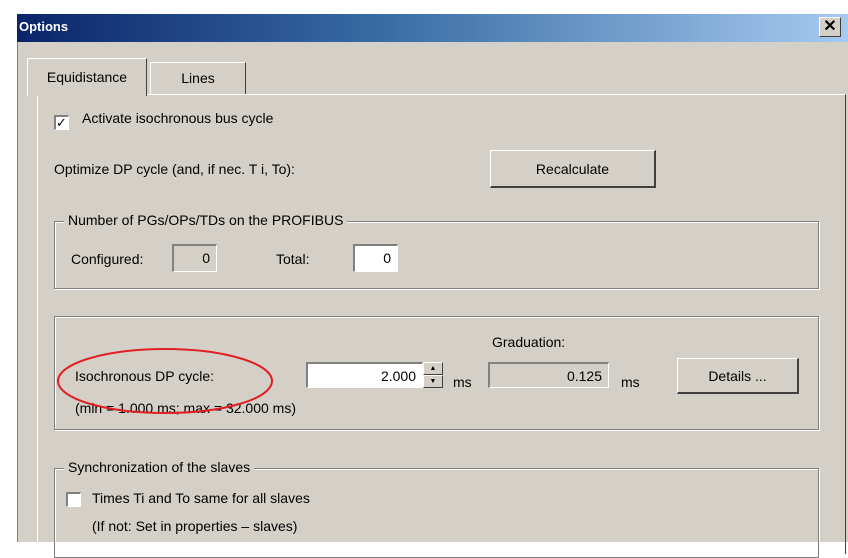 The image size is (848, 558). Describe the element at coordinates (194, 258) in the screenshot. I see `configured-value: 0` at that location.